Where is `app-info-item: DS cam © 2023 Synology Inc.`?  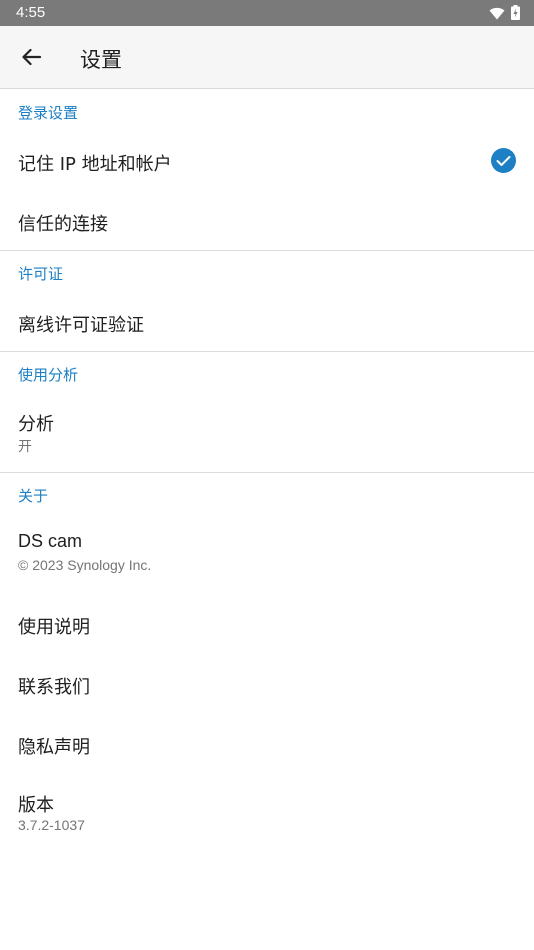
app-info-item: DS cam © 2023 Synology Inc. is located at coordinates (267, 553).